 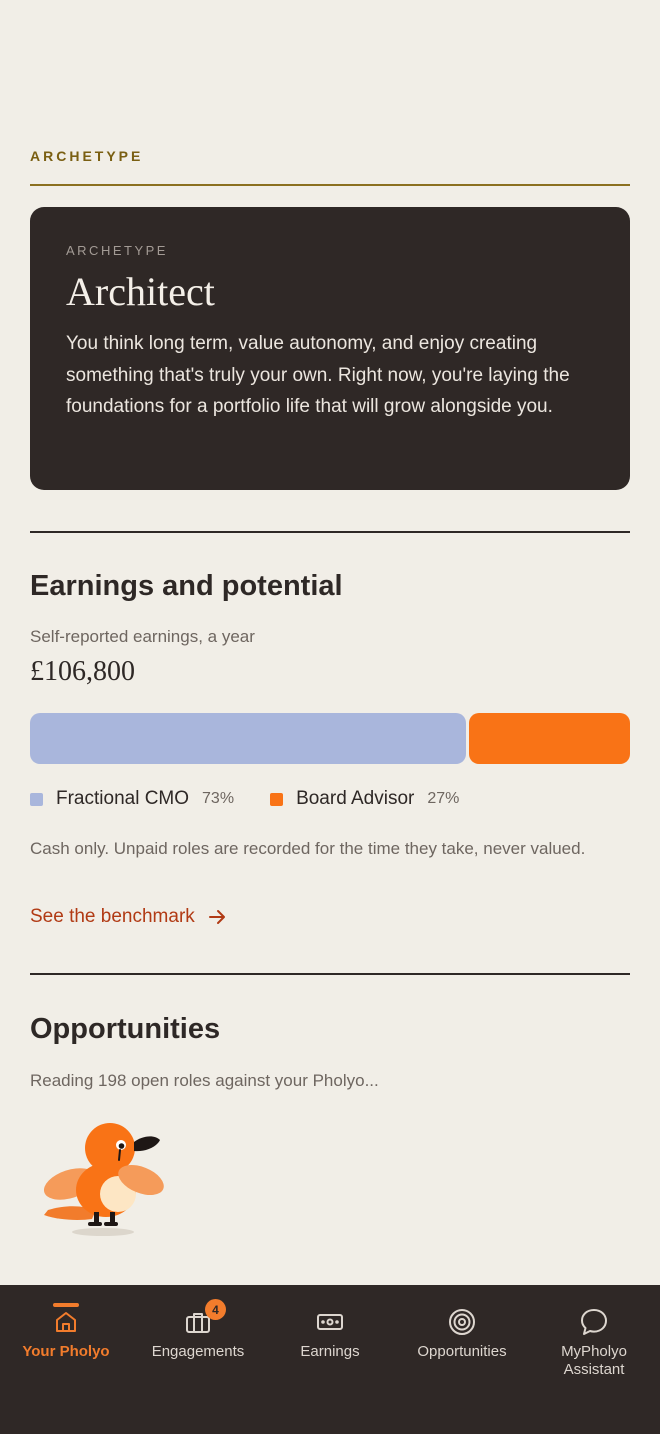 What do you see at coordinates (262, 799) in the screenshot?
I see `earnings-legend: Fractional CMO 73% Board Advisor 27%` at bounding box center [262, 799].